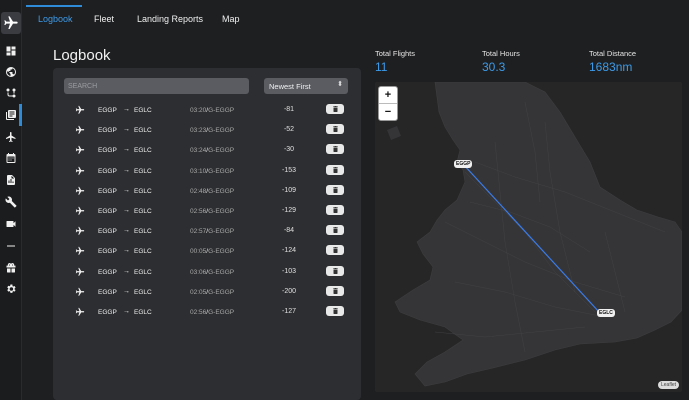 The height and width of the screenshot is (400, 689). I want to click on landing-rate: -81, so click(289, 109).